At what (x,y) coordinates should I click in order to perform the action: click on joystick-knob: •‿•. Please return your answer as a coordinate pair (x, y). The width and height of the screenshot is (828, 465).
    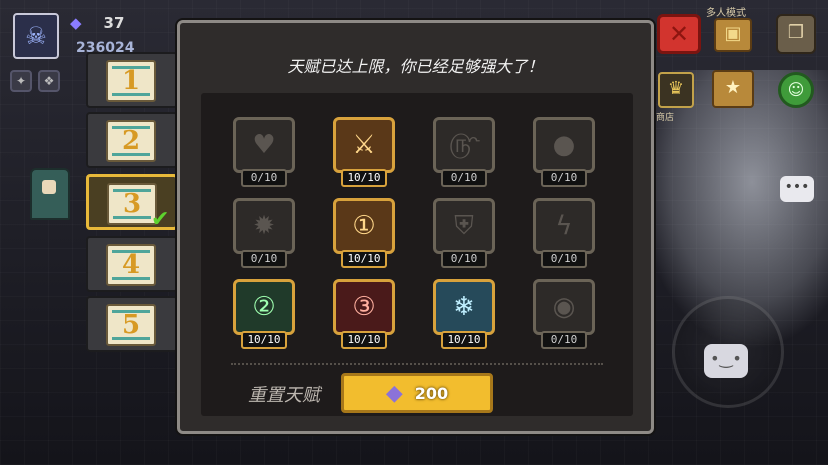
    Looking at the image, I should click on (726, 361).